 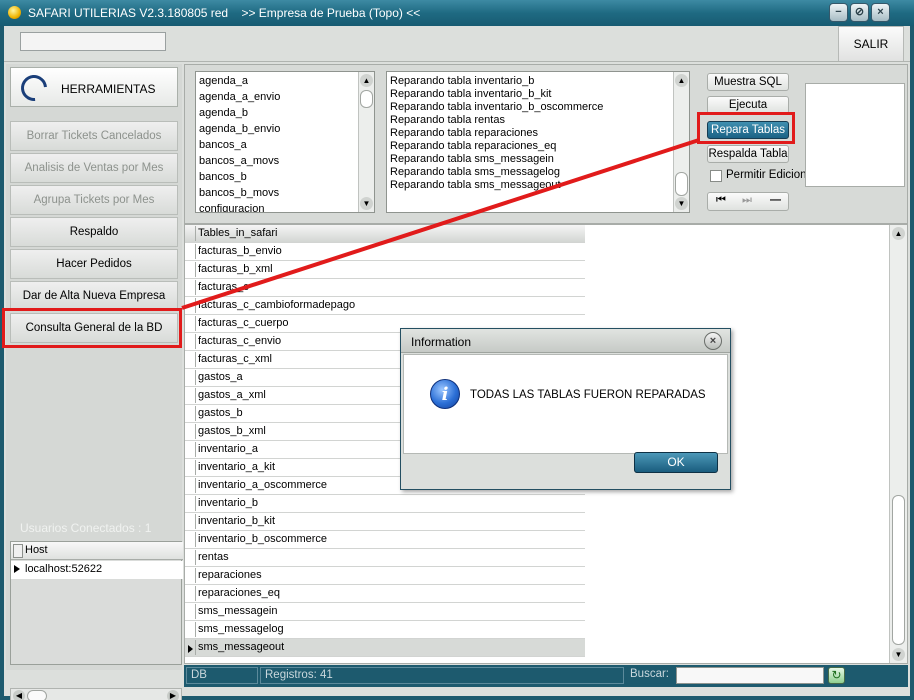 I want to click on list-item: bancos_b_movs, so click(x=239, y=193).